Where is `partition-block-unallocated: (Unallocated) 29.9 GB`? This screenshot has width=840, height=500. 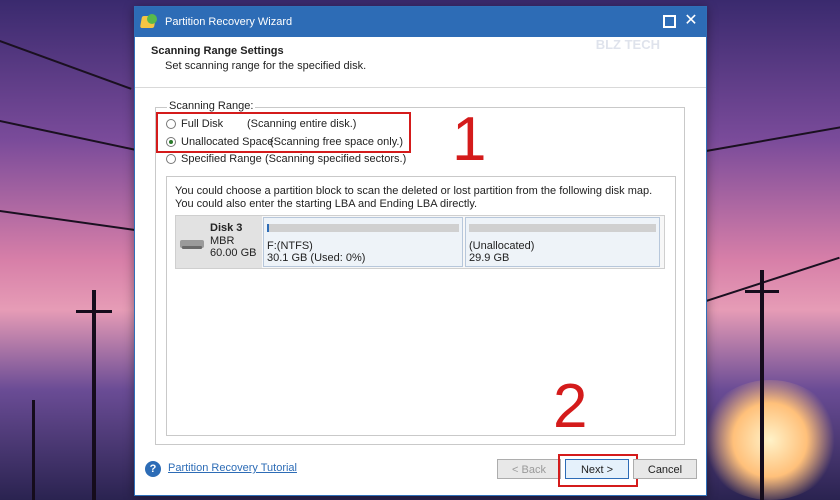
partition-block-unallocated: (Unallocated) 29.9 GB is located at coordinates (562, 242).